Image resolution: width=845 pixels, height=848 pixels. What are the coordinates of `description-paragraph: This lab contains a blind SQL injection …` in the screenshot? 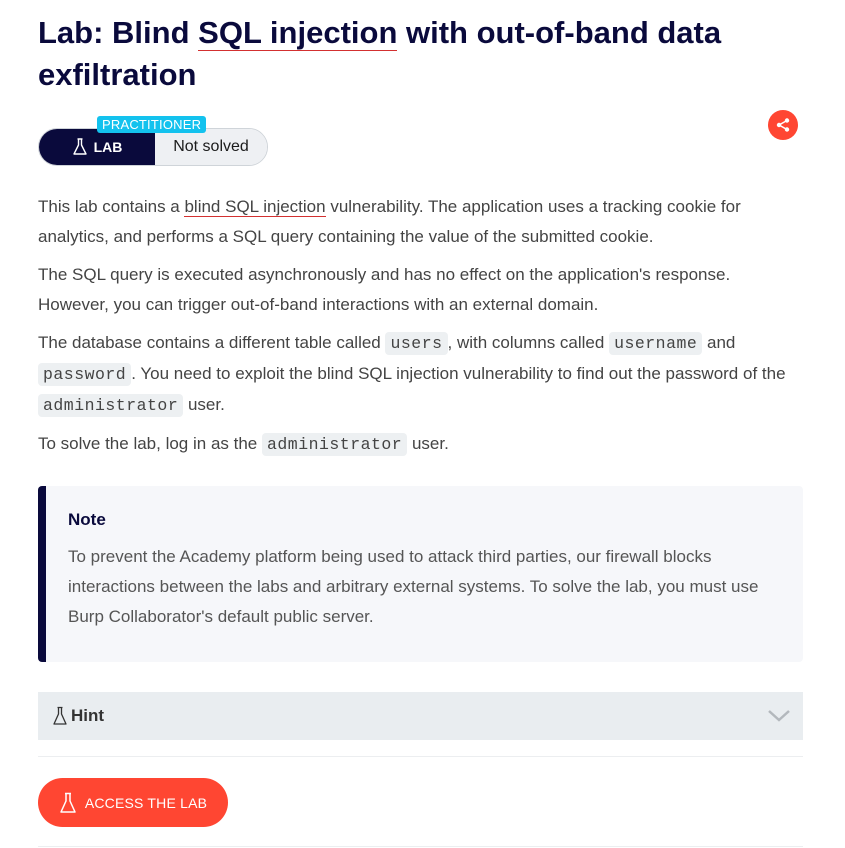 It's located at (389, 221).